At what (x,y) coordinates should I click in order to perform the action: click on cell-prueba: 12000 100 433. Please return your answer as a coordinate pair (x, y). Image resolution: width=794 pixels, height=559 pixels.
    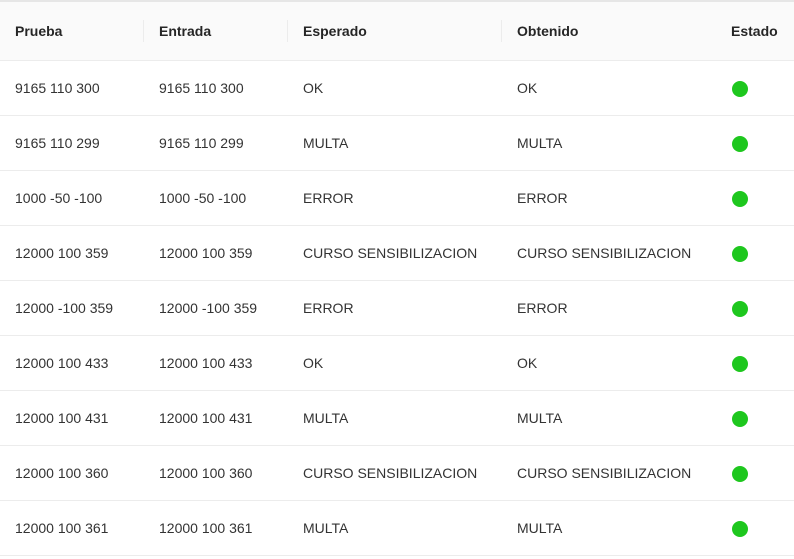
    Looking at the image, I should click on (72, 363).